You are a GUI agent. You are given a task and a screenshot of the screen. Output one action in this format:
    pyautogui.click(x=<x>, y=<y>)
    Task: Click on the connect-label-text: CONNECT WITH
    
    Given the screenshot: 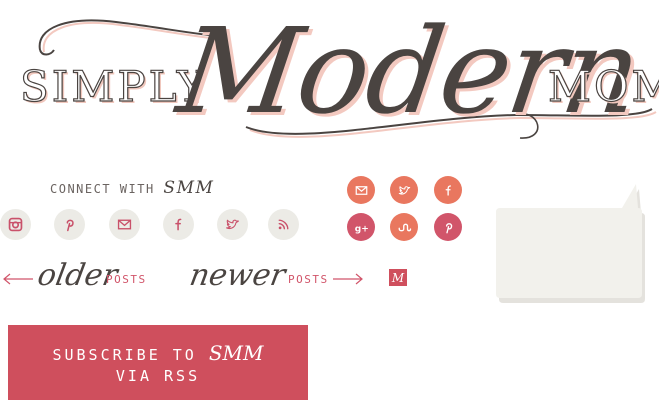 What is the action you would take?
    pyautogui.click(x=107, y=189)
    